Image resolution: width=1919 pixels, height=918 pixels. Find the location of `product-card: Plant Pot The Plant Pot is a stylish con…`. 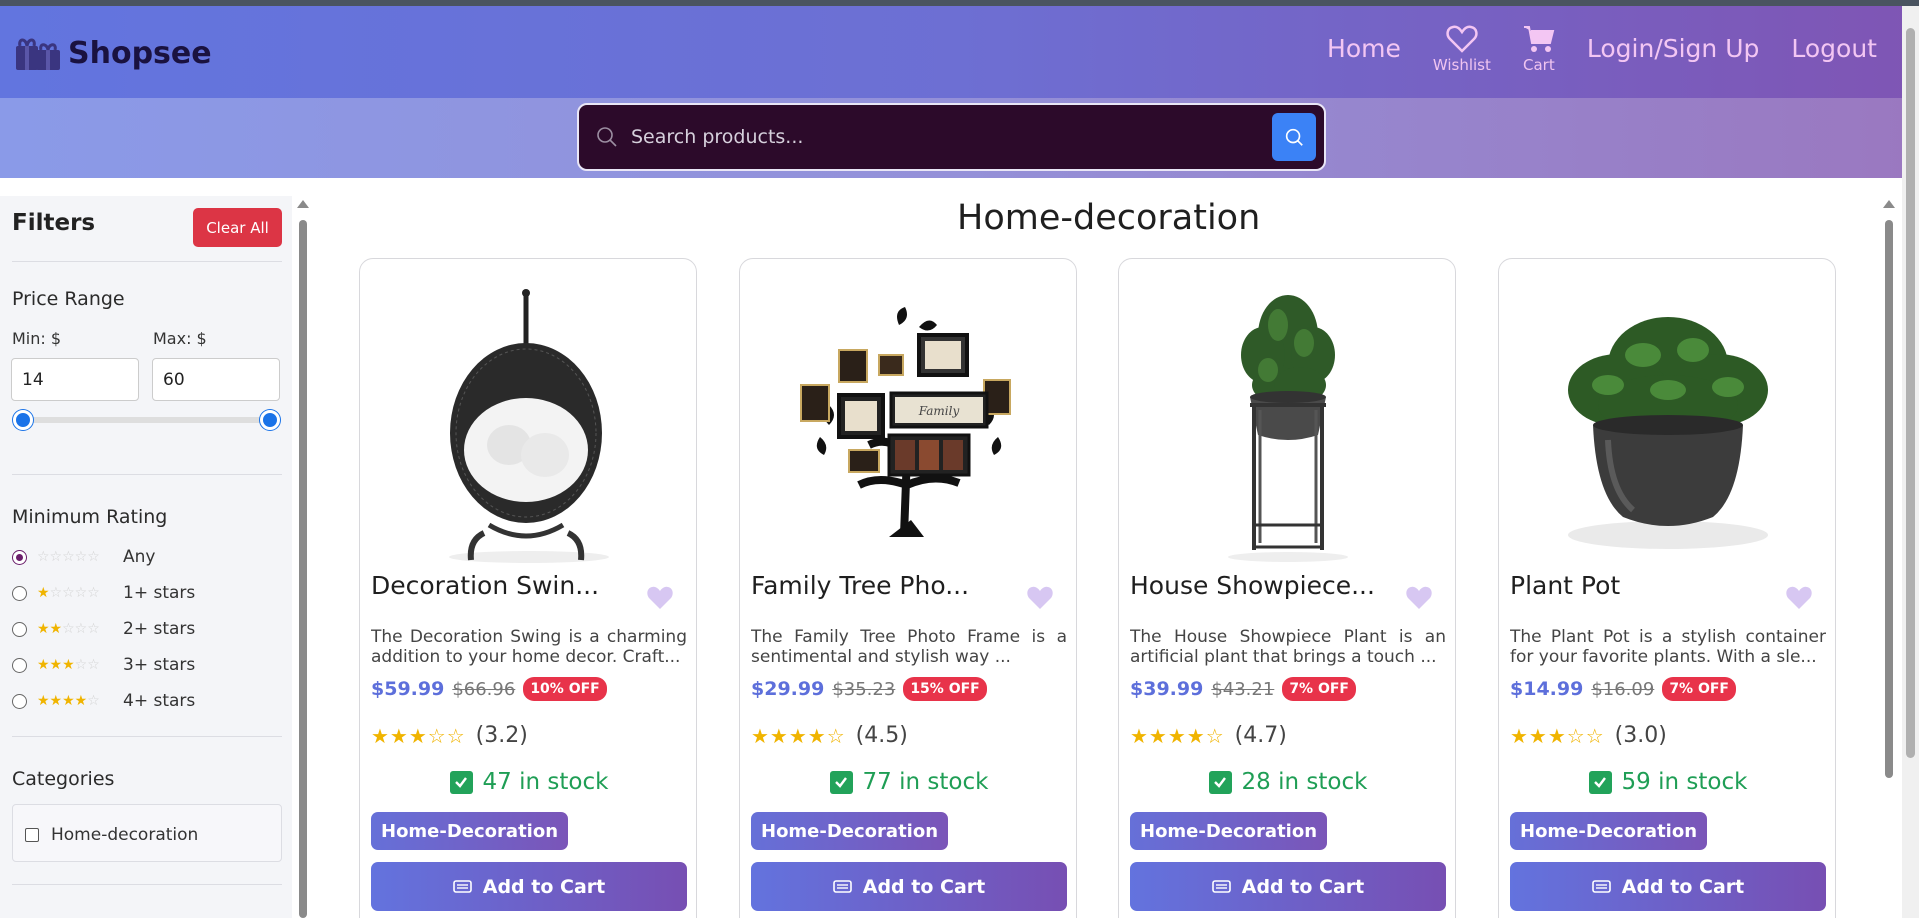

product-card: Plant Pot The Plant Pot is a stylish con… is located at coordinates (1667, 588).